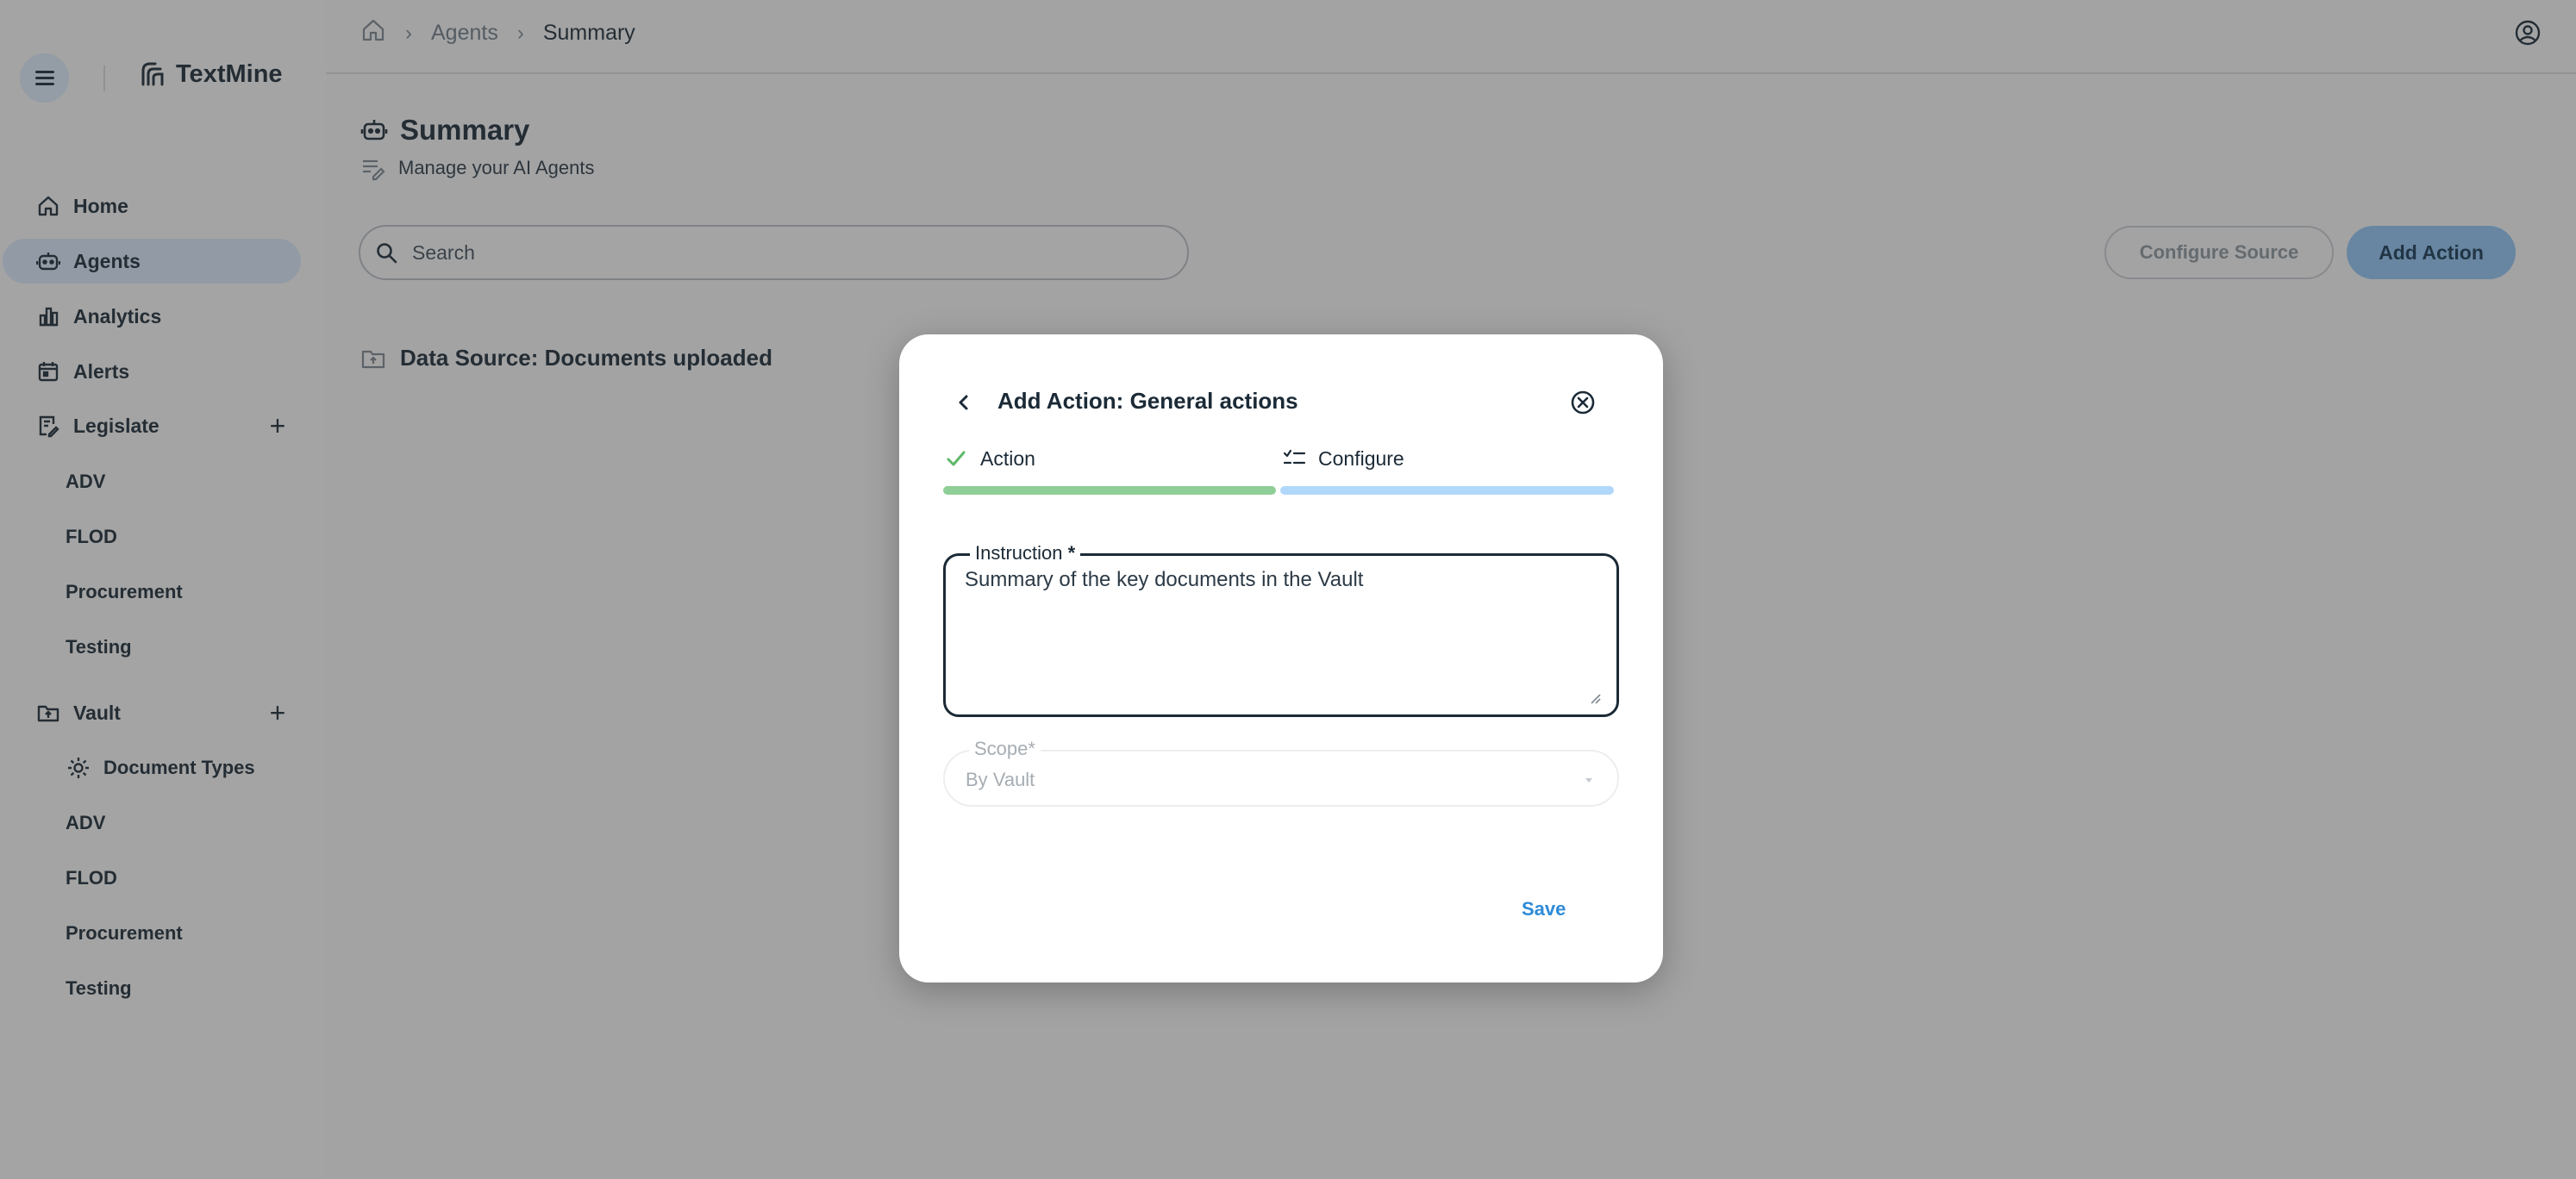 The width and height of the screenshot is (2576, 1179). Describe the element at coordinates (1109, 490) in the screenshot. I see `step-progress-action` at that location.